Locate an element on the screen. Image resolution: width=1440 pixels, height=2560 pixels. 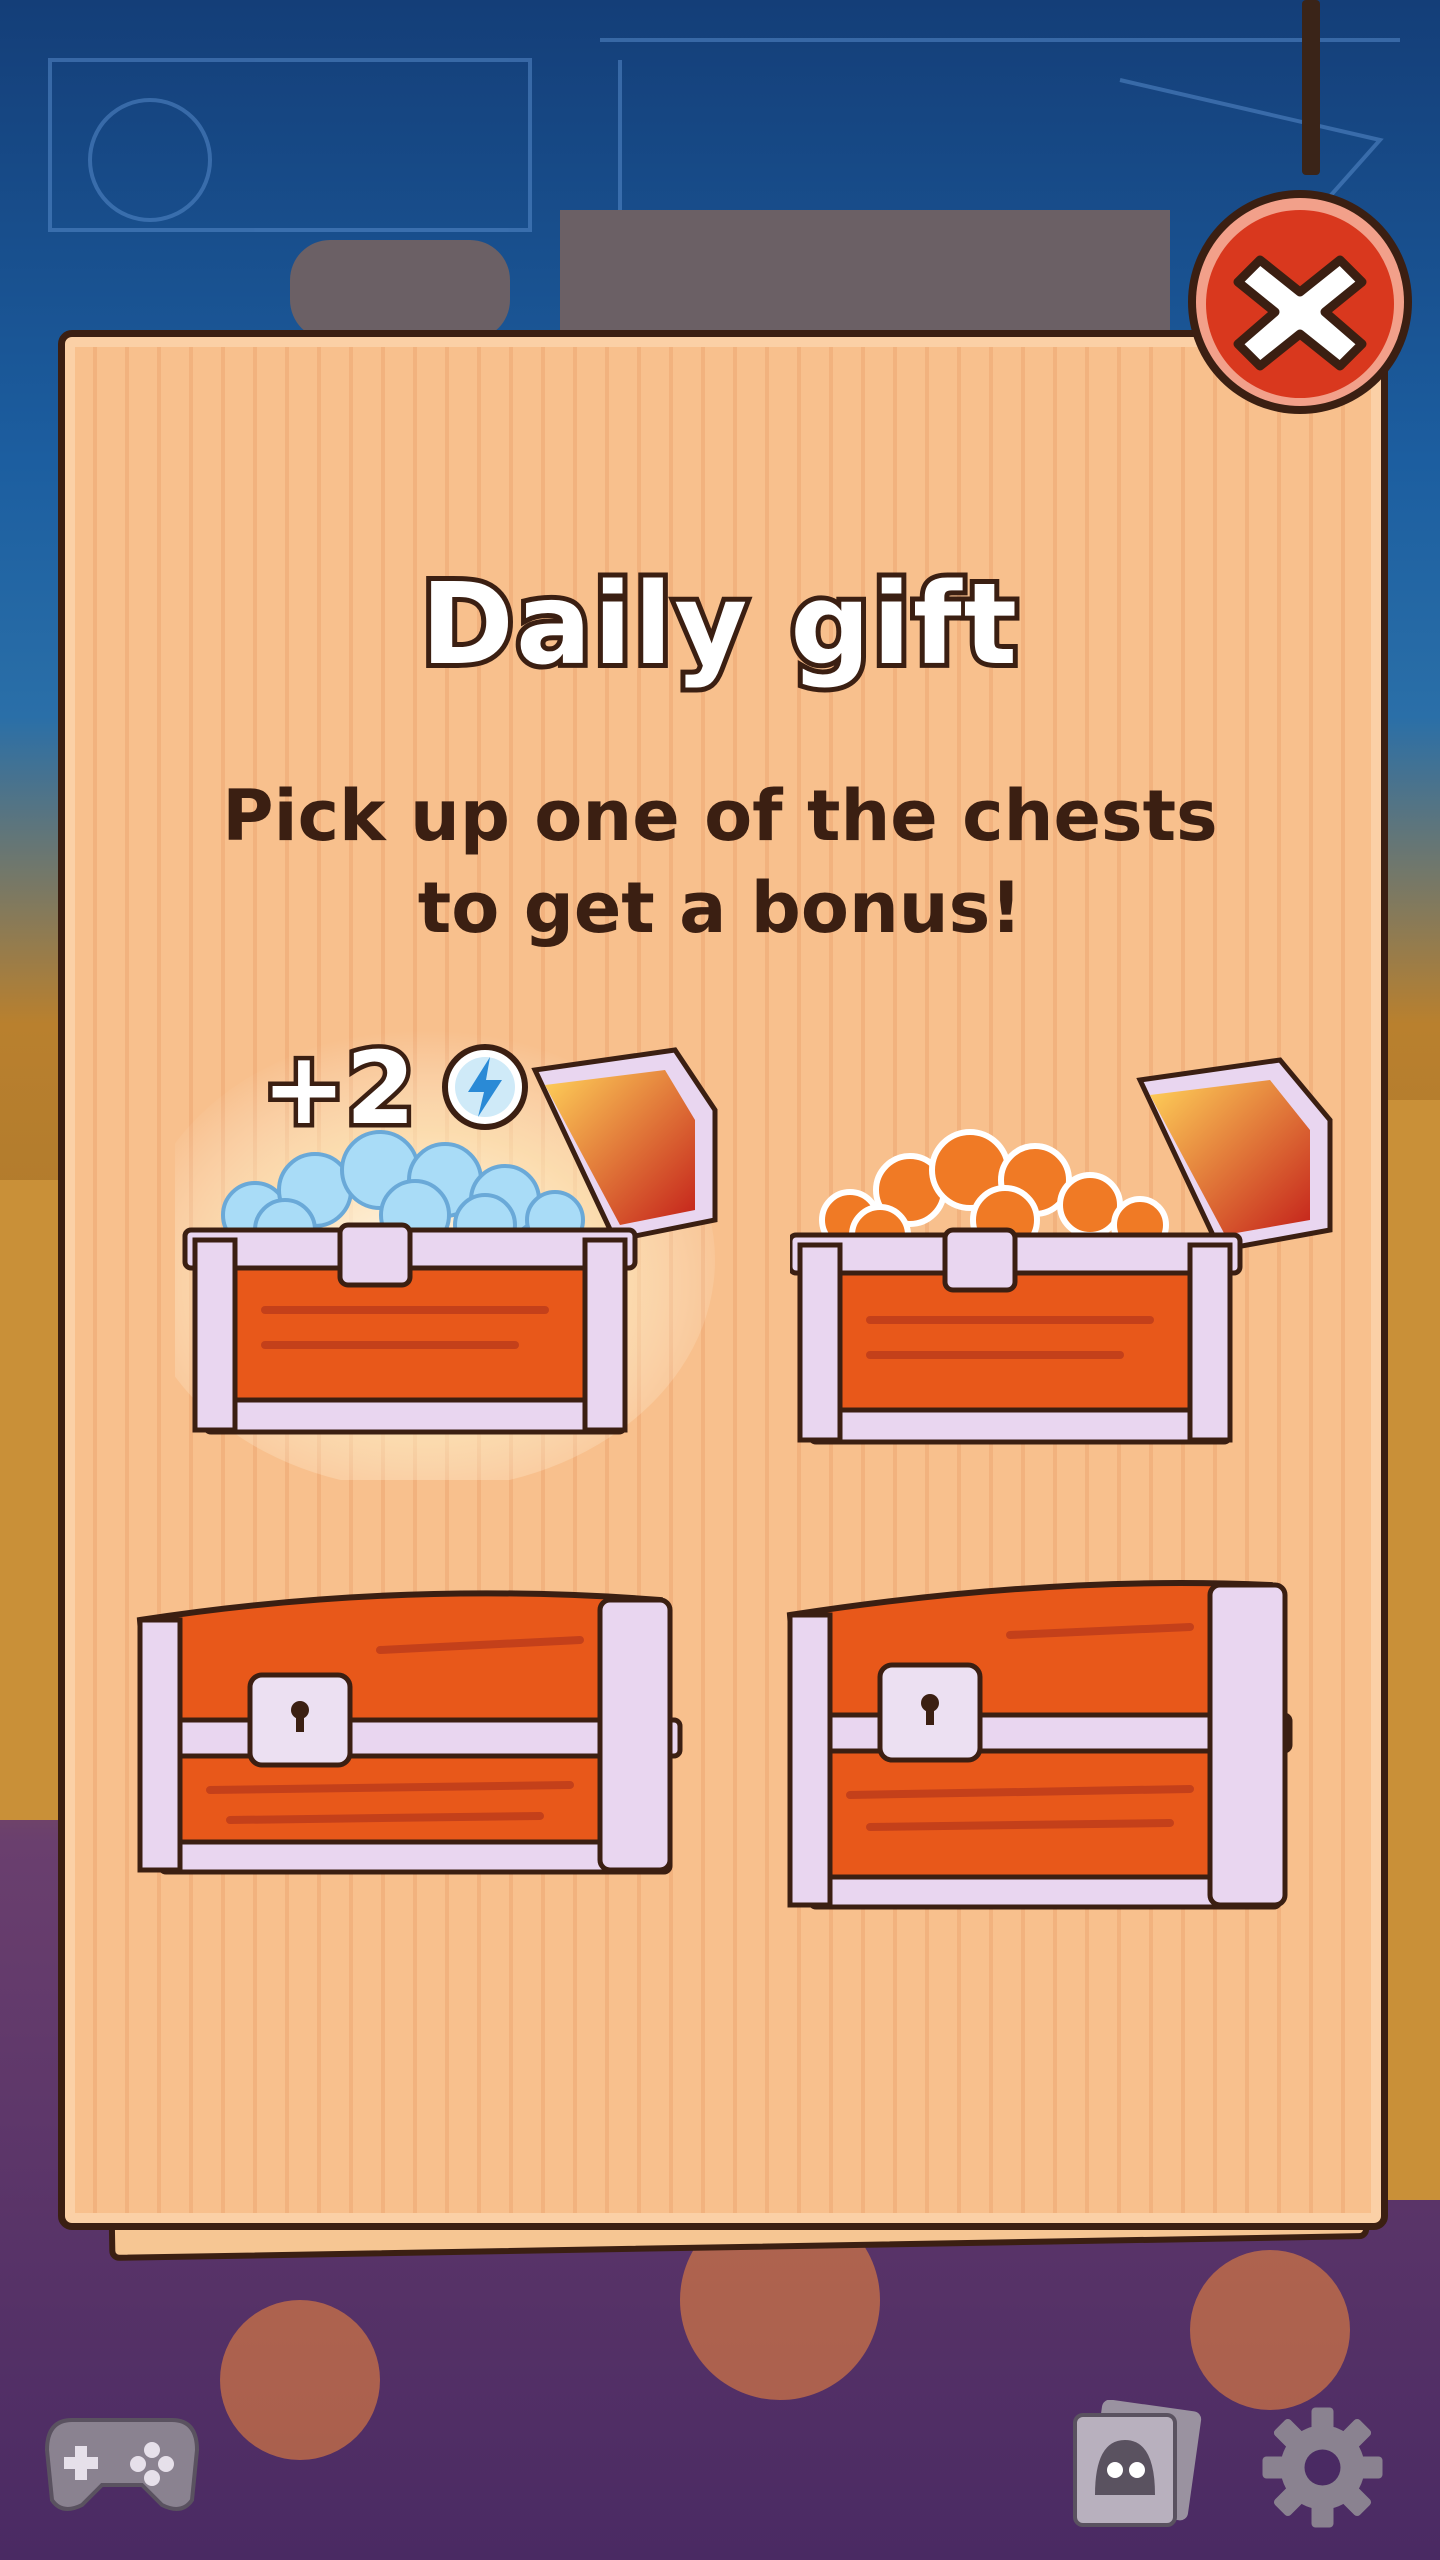
gamepad-button is located at coordinates (122, 2465).